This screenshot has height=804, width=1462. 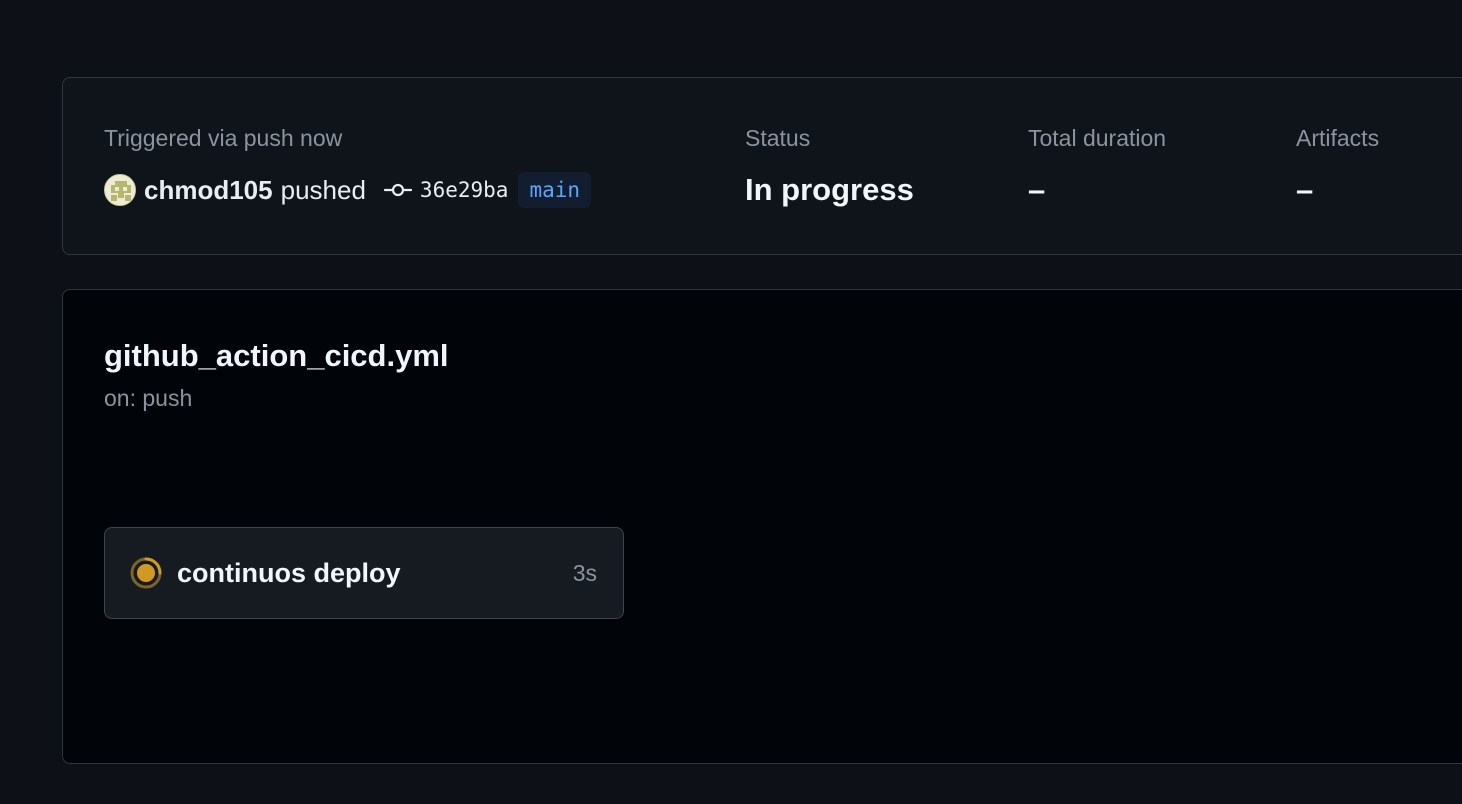 What do you see at coordinates (397, 190) in the screenshot?
I see `git-commit-icon` at bounding box center [397, 190].